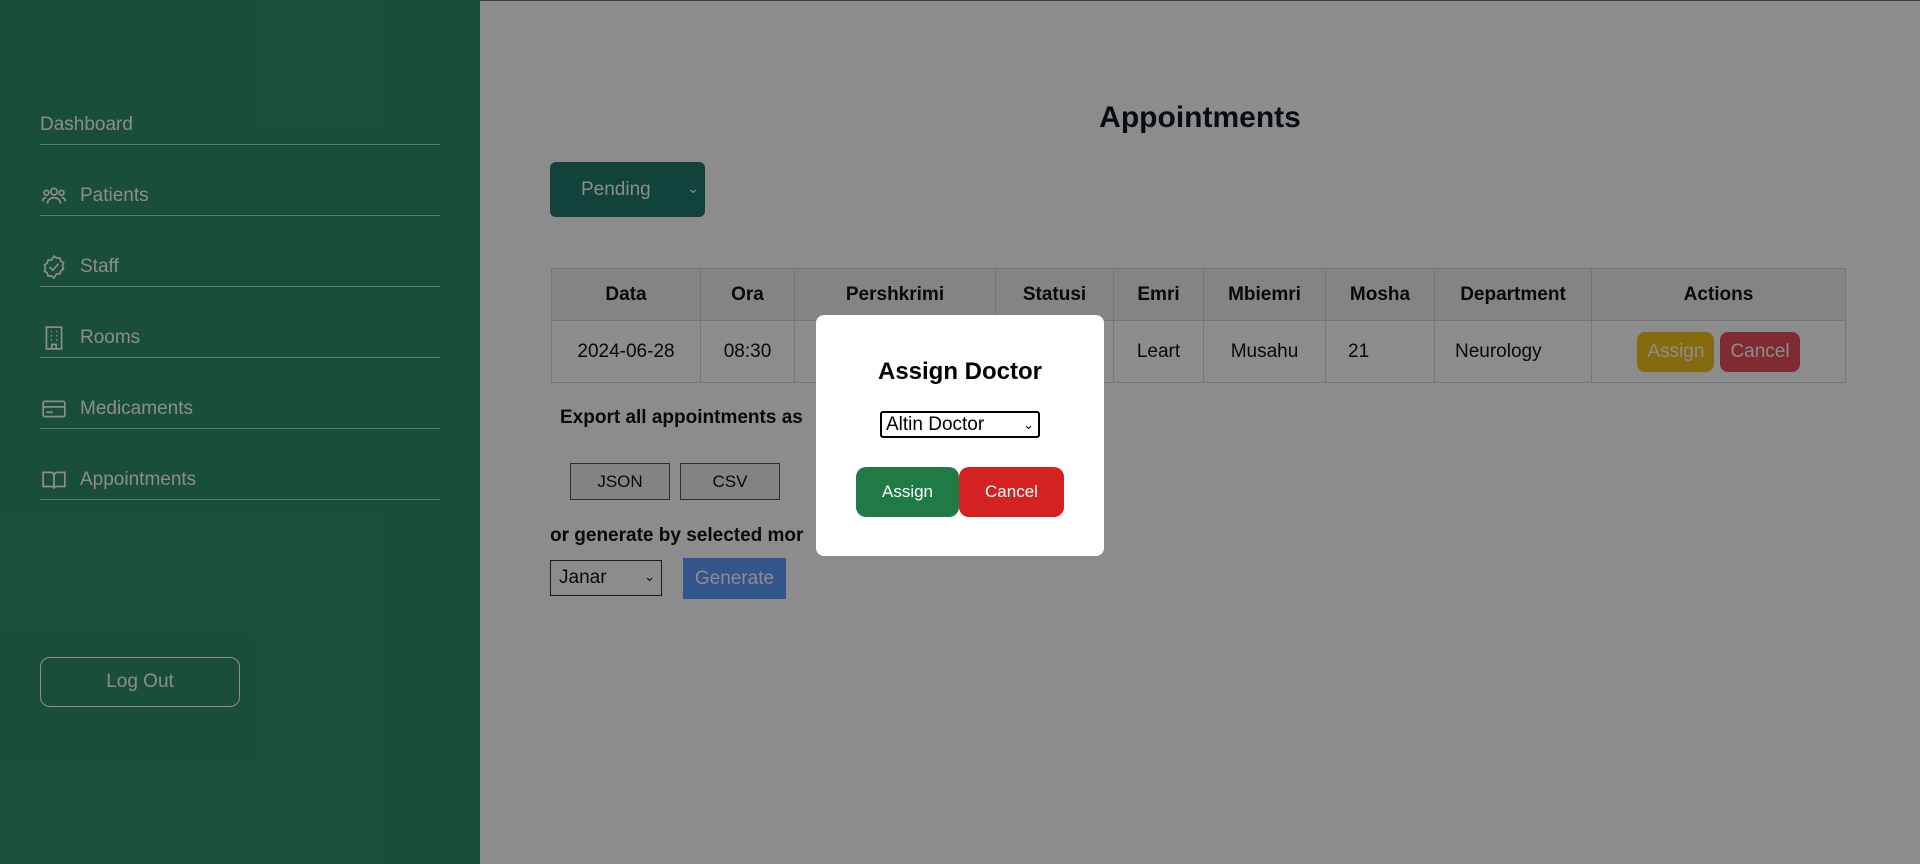 The height and width of the screenshot is (864, 1920). Describe the element at coordinates (1028, 424) in the screenshot. I see `chevron-down-icon: ⌄` at that location.